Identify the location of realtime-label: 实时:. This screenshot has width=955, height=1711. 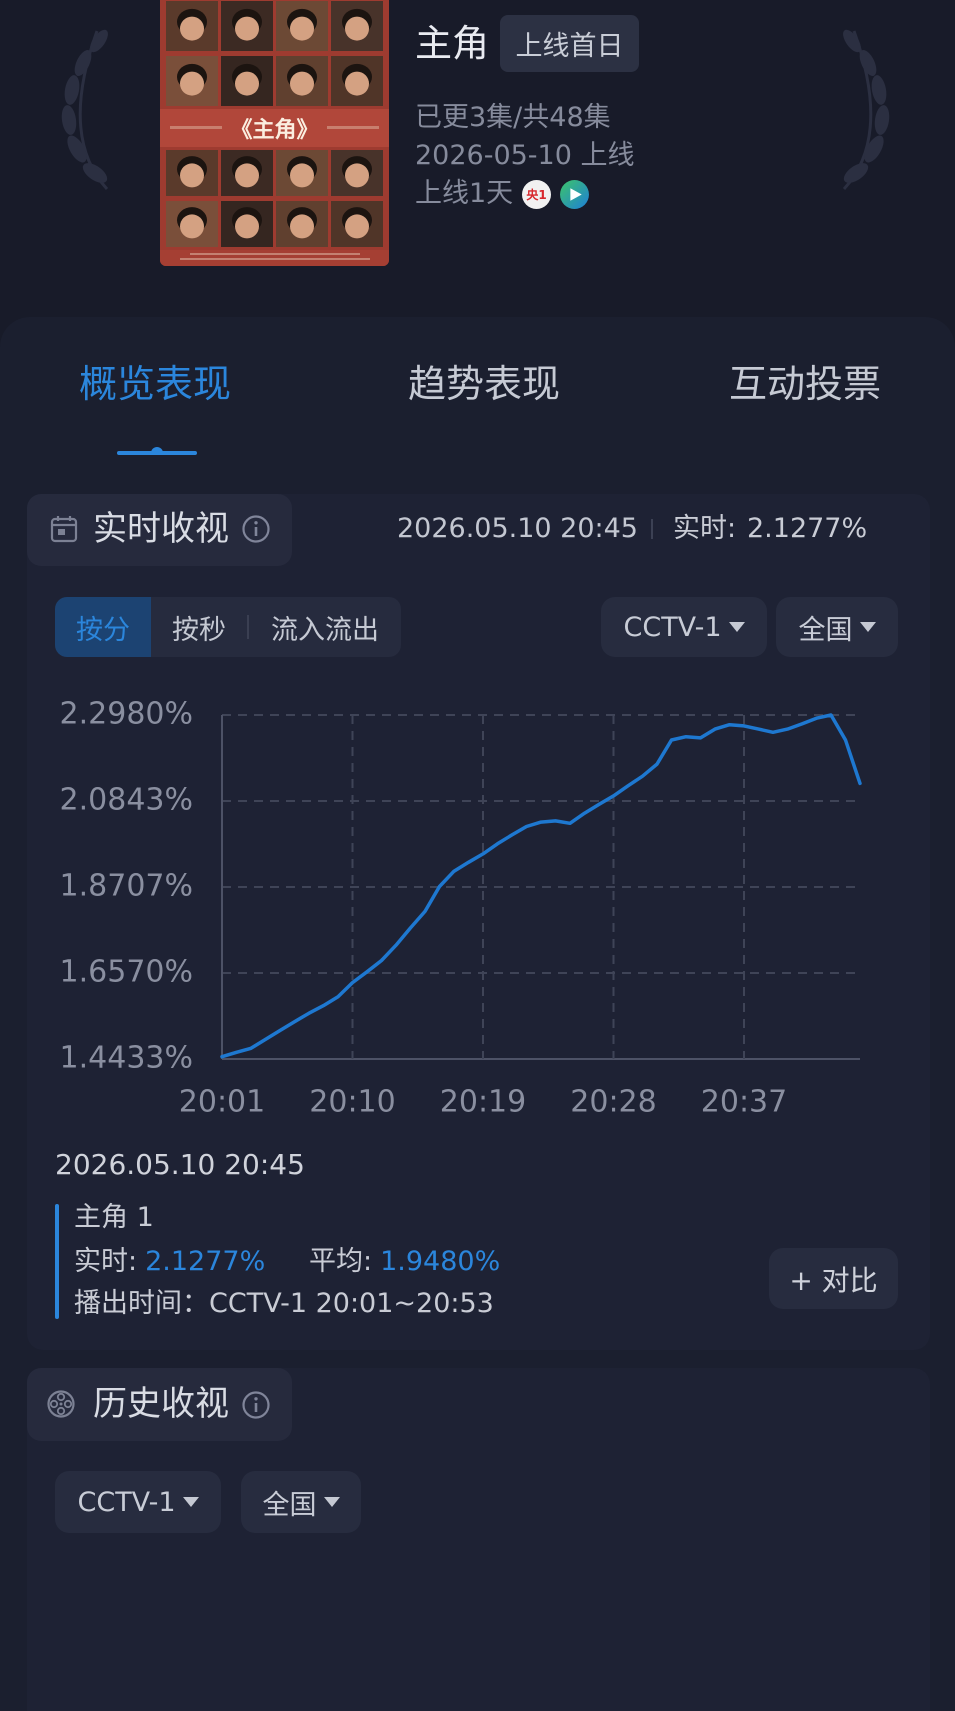
(705, 528).